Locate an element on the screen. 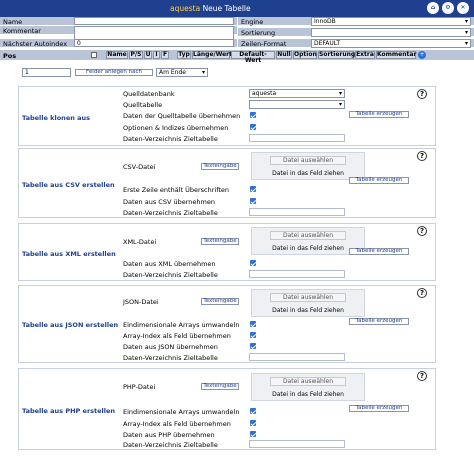 This screenshot has width=474, height=459. zeilenformat-label: Zeilen-Format is located at coordinates (264, 44).